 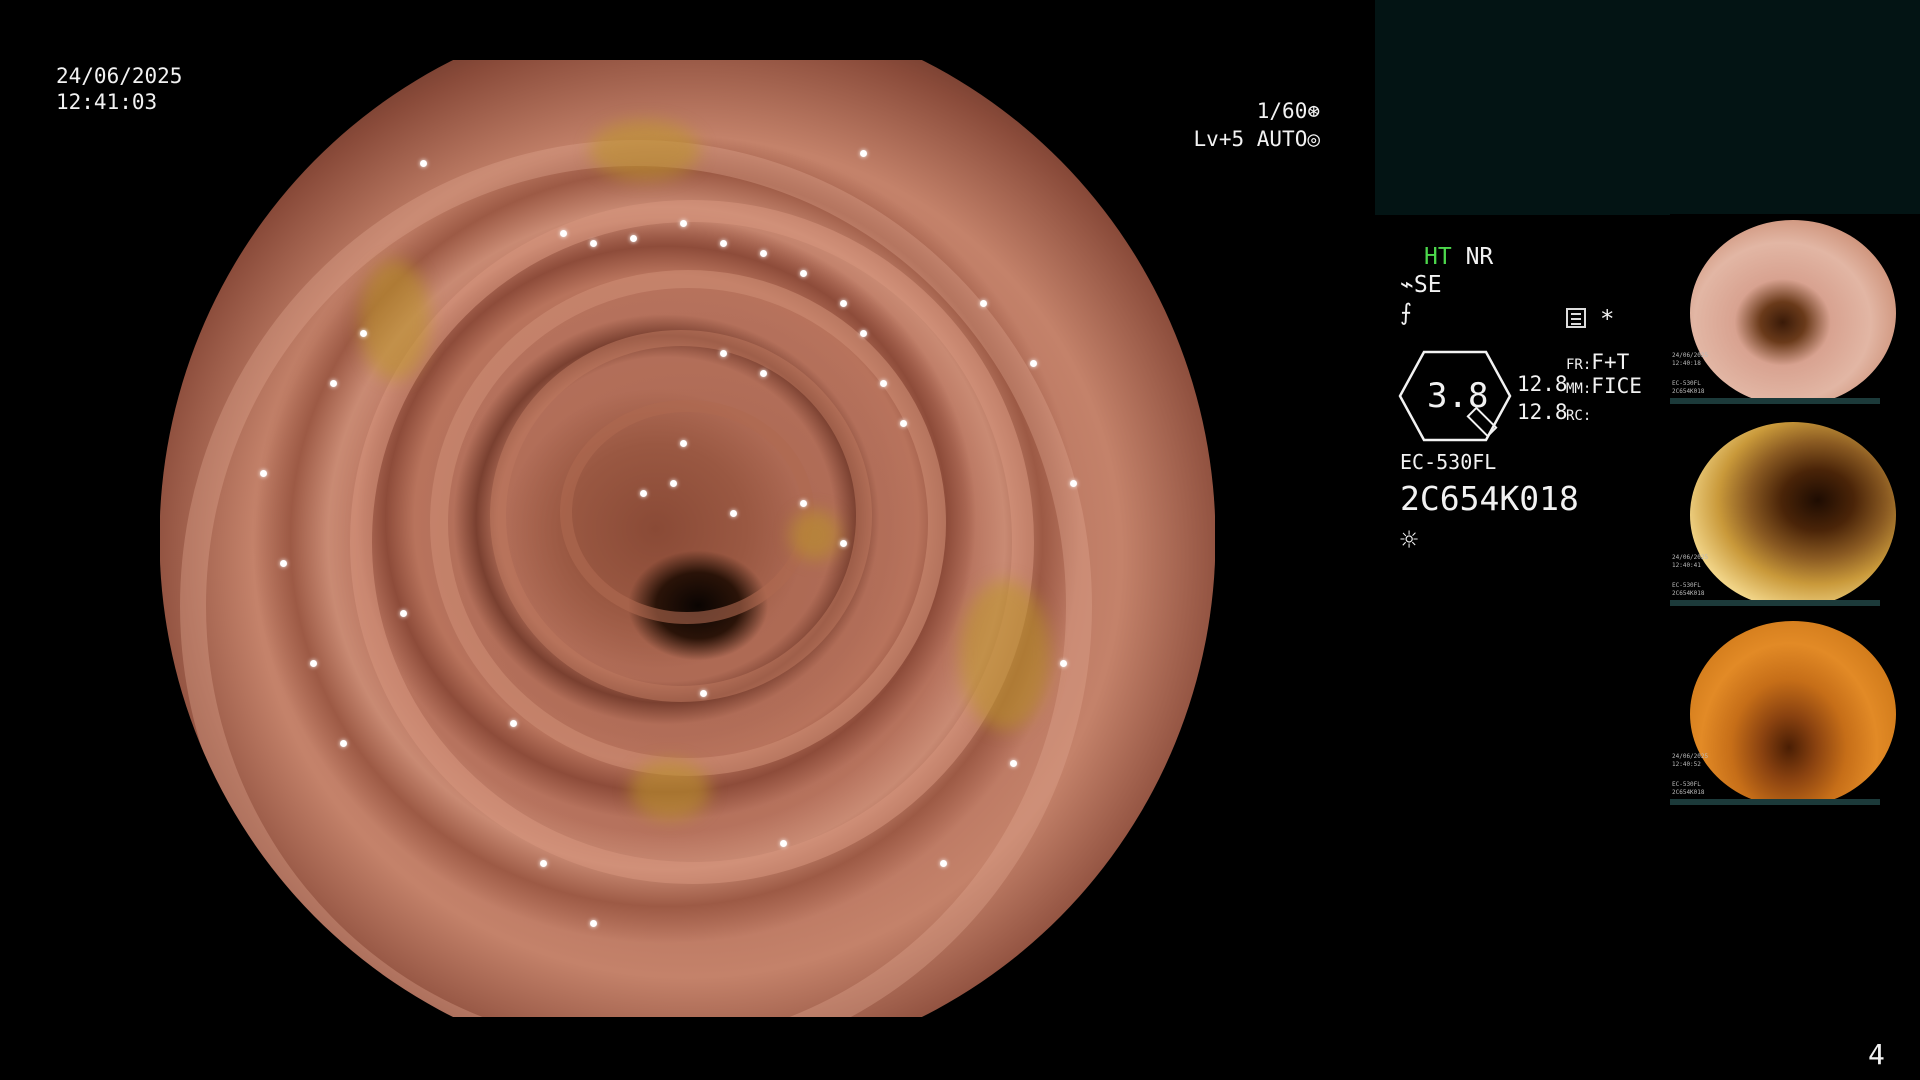 What do you see at coordinates (1876, 1054) in the screenshot?
I see `page-number: 4` at bounding box center [1876, 1054].